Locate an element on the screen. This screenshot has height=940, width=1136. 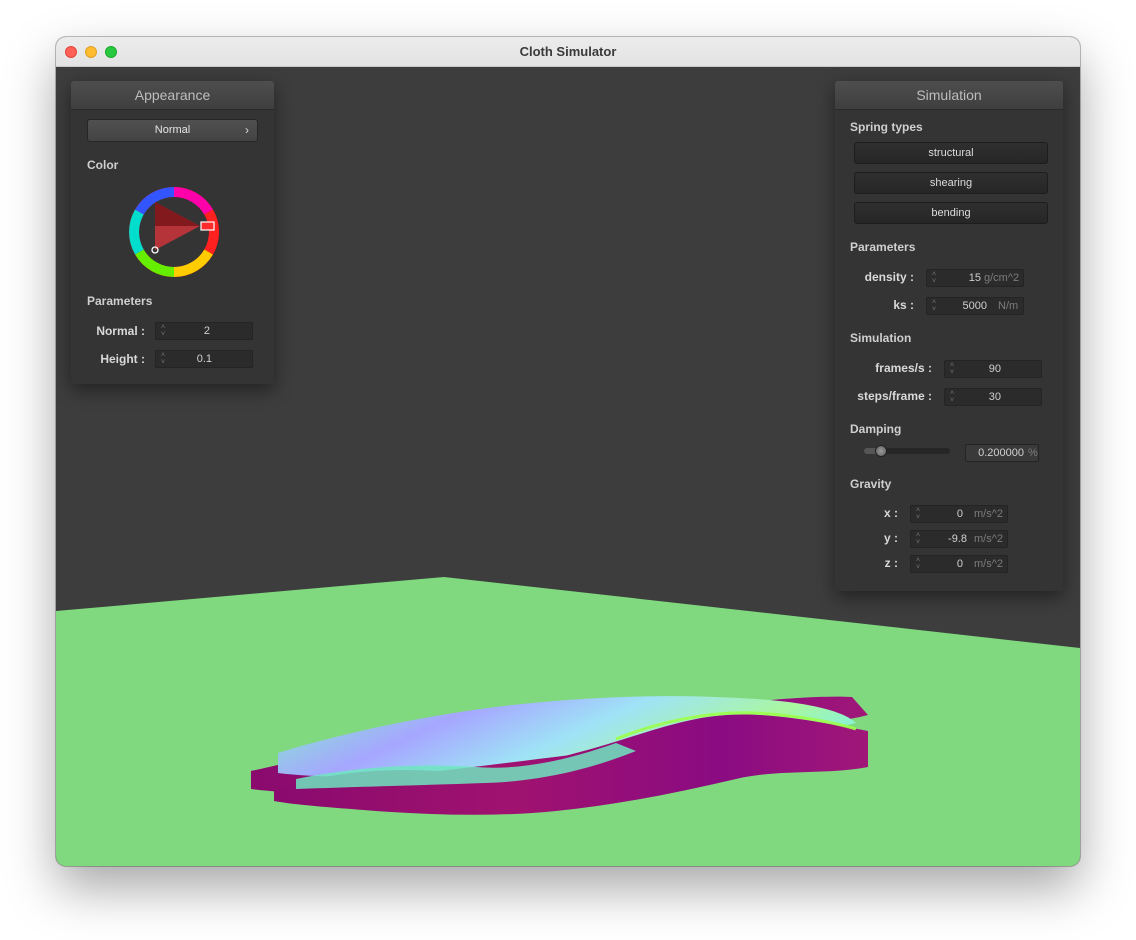
height-value: 0.1 is located at coordinates (204, 359).